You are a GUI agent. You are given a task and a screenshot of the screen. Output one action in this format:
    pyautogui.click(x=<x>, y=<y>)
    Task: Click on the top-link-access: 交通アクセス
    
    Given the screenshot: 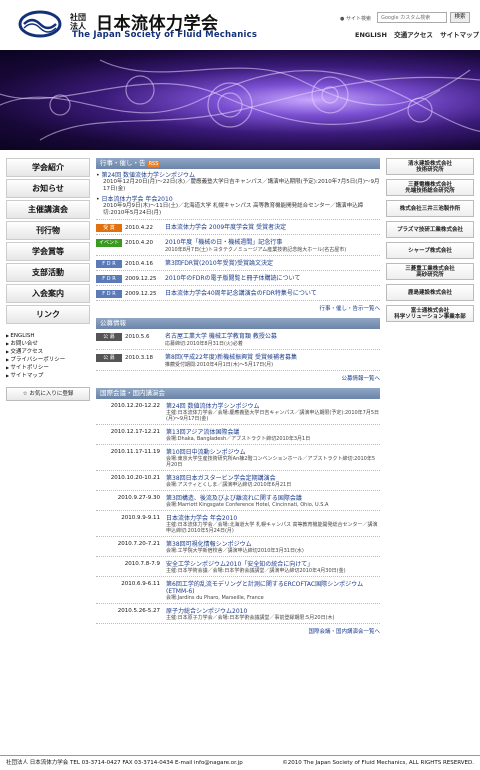 What is the action you would take?
    pyautogui.click(x=413, y=35)
    